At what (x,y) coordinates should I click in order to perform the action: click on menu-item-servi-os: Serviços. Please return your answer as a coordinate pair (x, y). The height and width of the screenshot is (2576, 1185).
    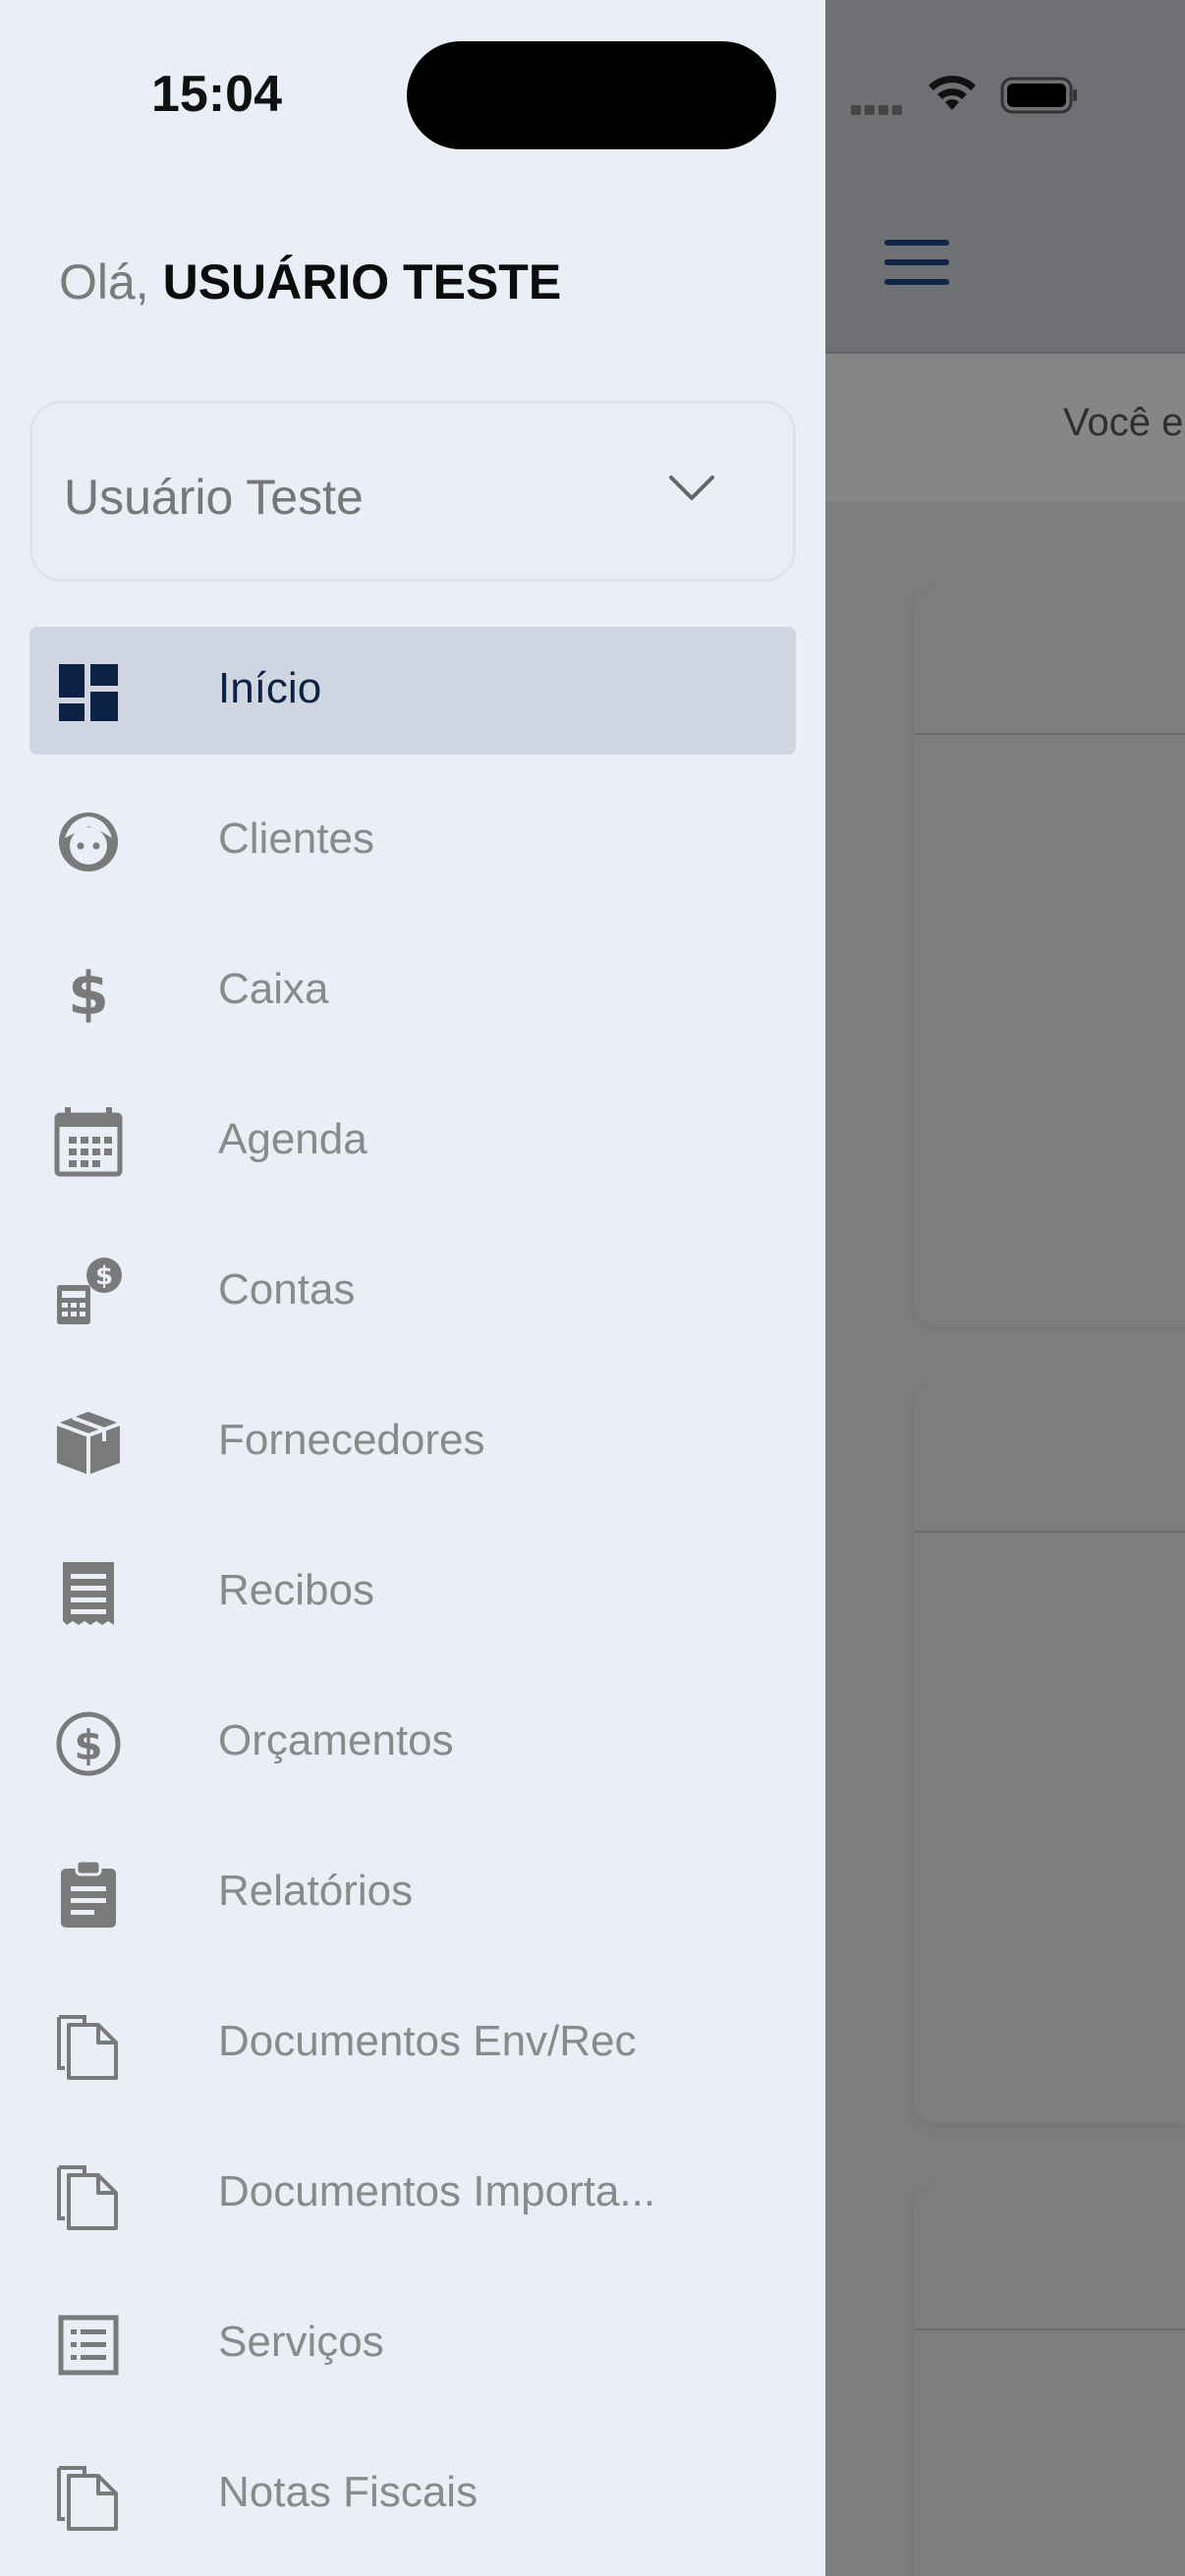
    Looking at the image, I should click on (413, 2344).